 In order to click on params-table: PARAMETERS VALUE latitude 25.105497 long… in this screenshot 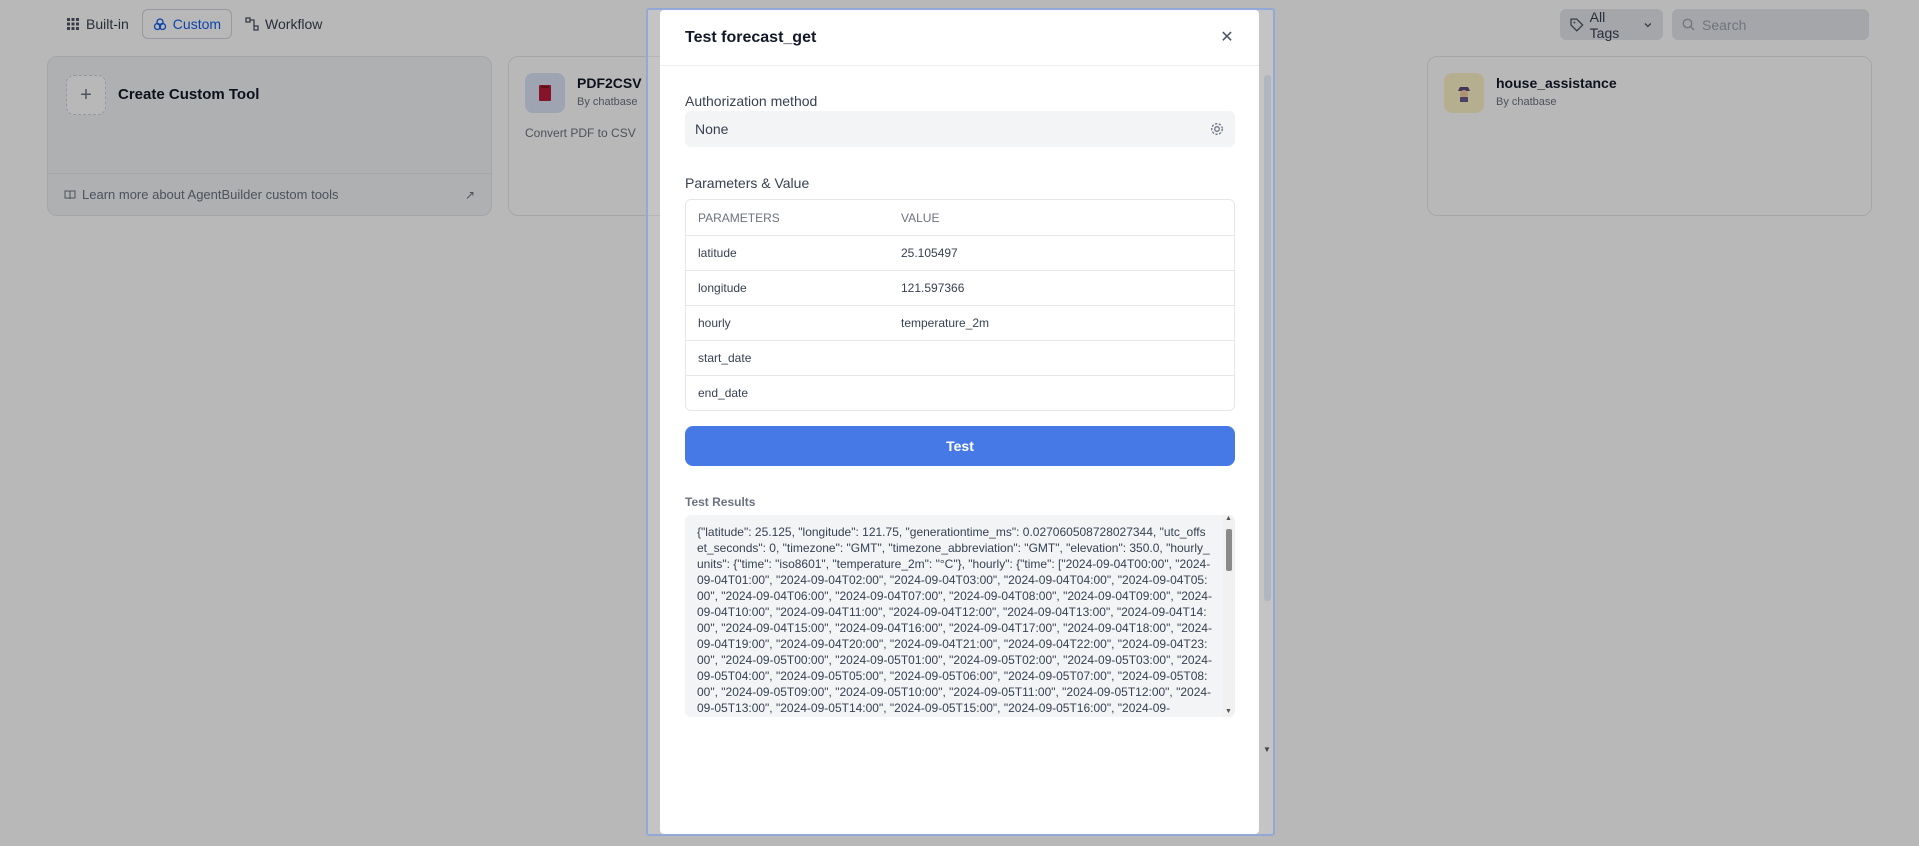, I will do `click(960, 305)`.